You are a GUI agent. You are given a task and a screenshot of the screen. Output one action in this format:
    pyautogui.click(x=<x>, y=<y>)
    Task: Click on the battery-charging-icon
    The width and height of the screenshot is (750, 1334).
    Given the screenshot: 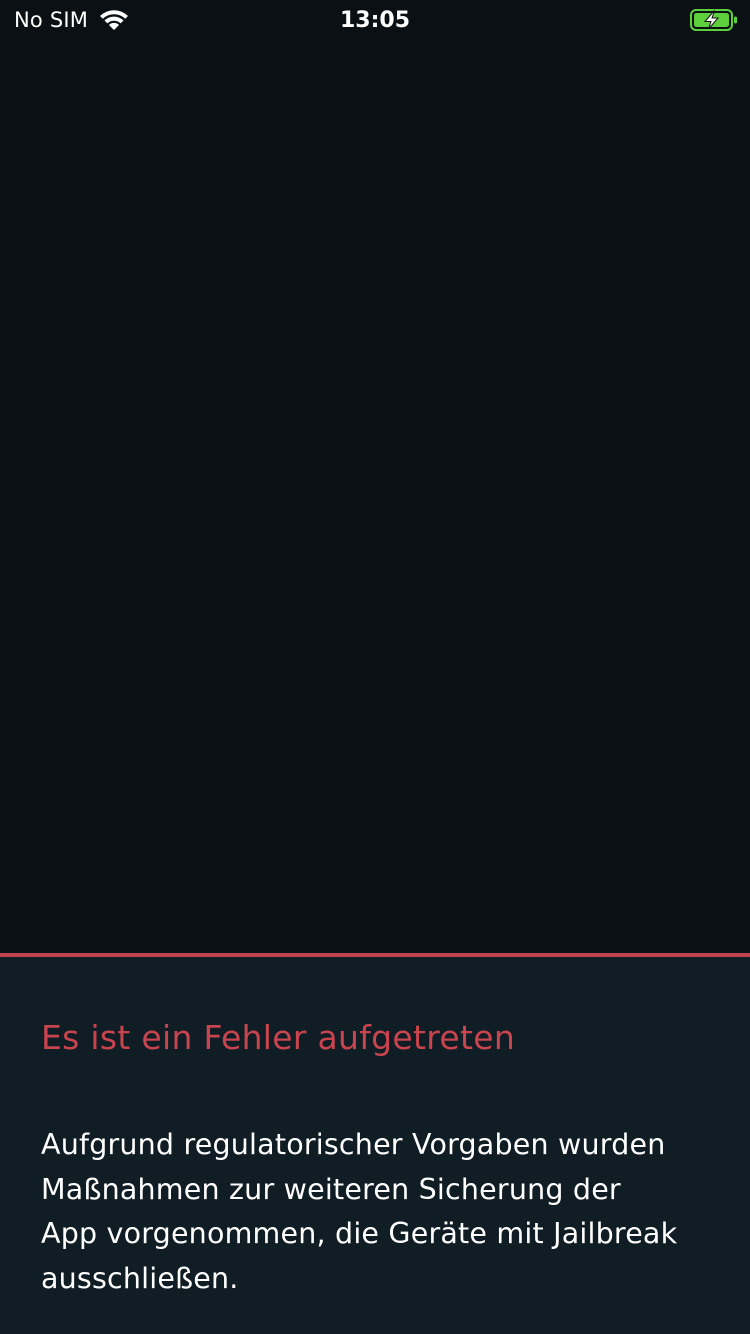 What is the action you would take?
    pyautogui.click(x=713, y=20)
    